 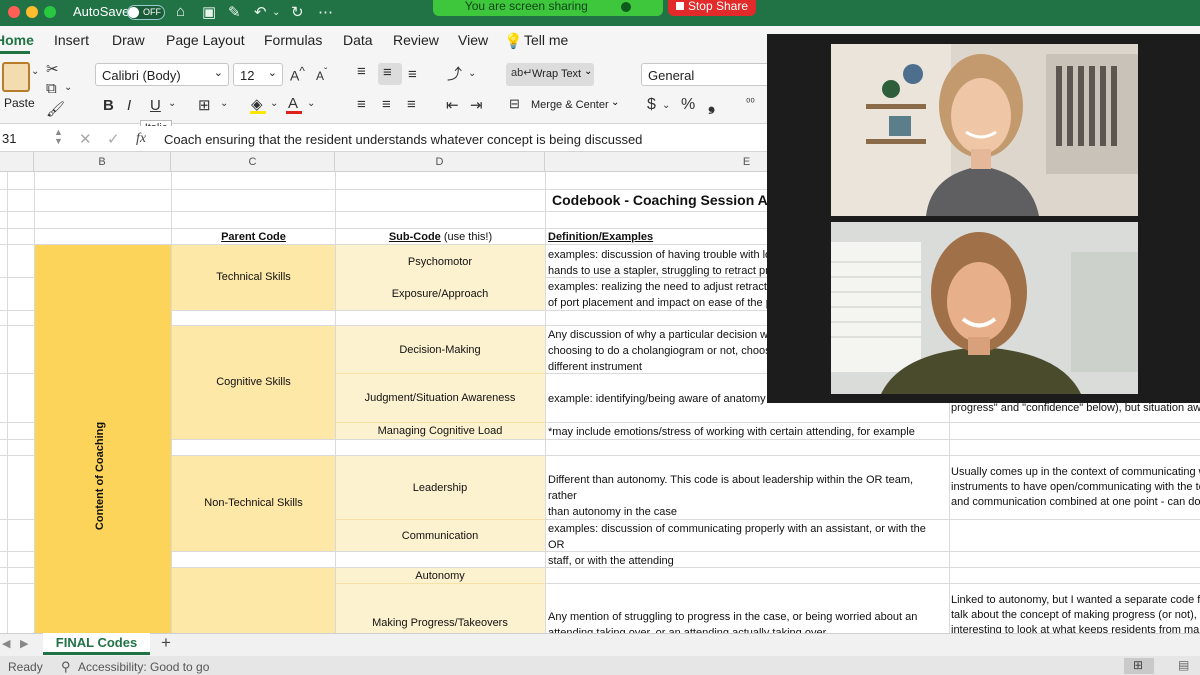 What do you see at coordinates (387, 72) in the screenshot?
I see `align-middle-icon: ≡` at bounding box center [387, 72].